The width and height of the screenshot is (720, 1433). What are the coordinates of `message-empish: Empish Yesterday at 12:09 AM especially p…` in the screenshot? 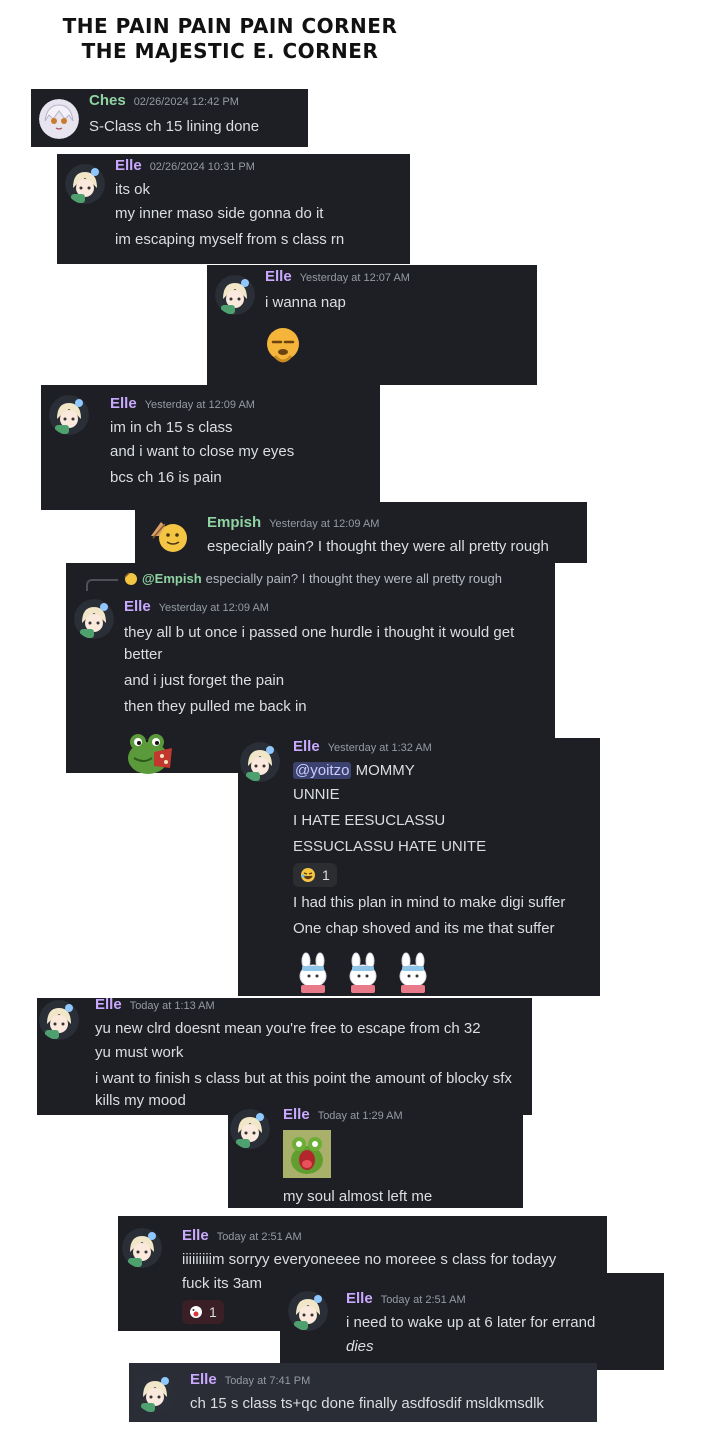 It's located at (361, 532).